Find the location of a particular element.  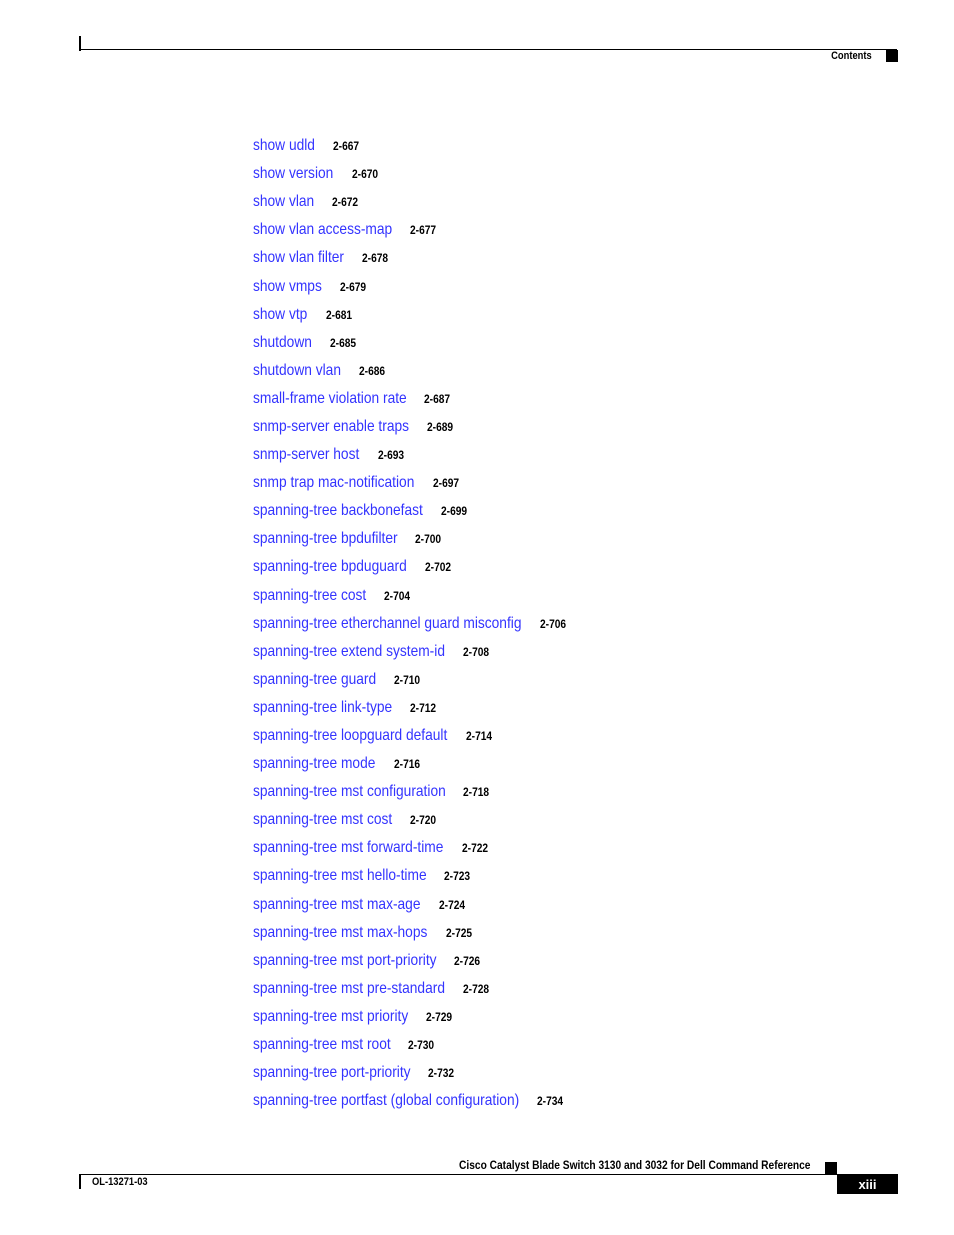

toc-entry: spanning-tree loopguard default 2-714 is located at coordinates (412, 736).